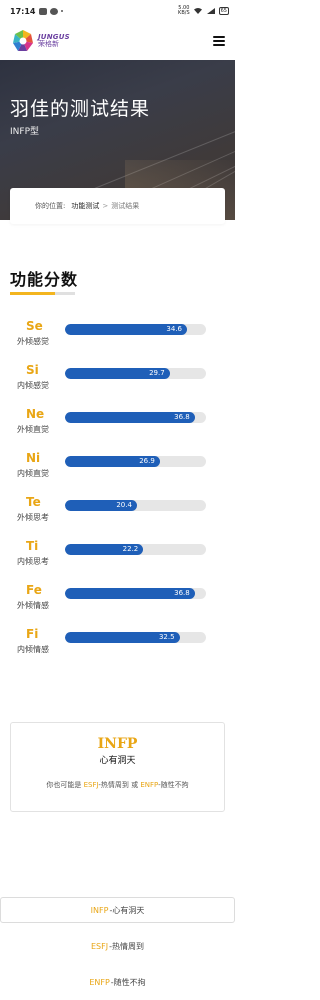  What do you see at coordinates (117, 767) in the screenshot?
I see `result-card: INFP 心有洞天 你也可能是 ESFJ-热情周到 或 ENFP-随性不拘` at bounding box center [117, 767].